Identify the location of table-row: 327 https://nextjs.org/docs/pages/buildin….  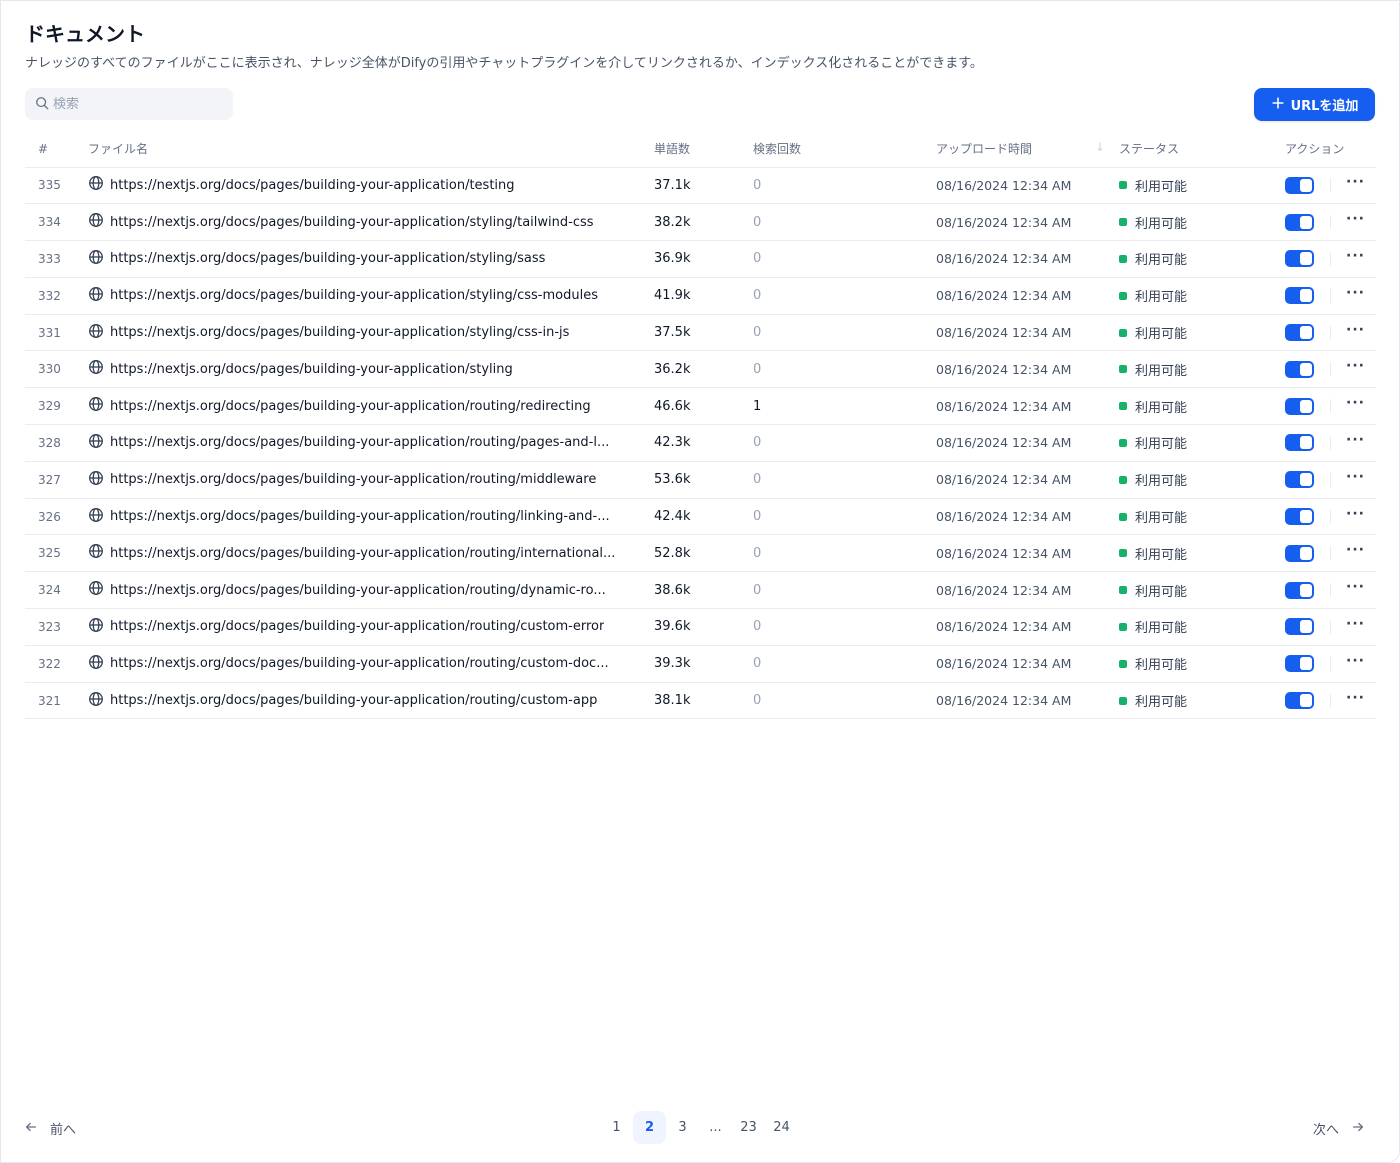
(700, 480).